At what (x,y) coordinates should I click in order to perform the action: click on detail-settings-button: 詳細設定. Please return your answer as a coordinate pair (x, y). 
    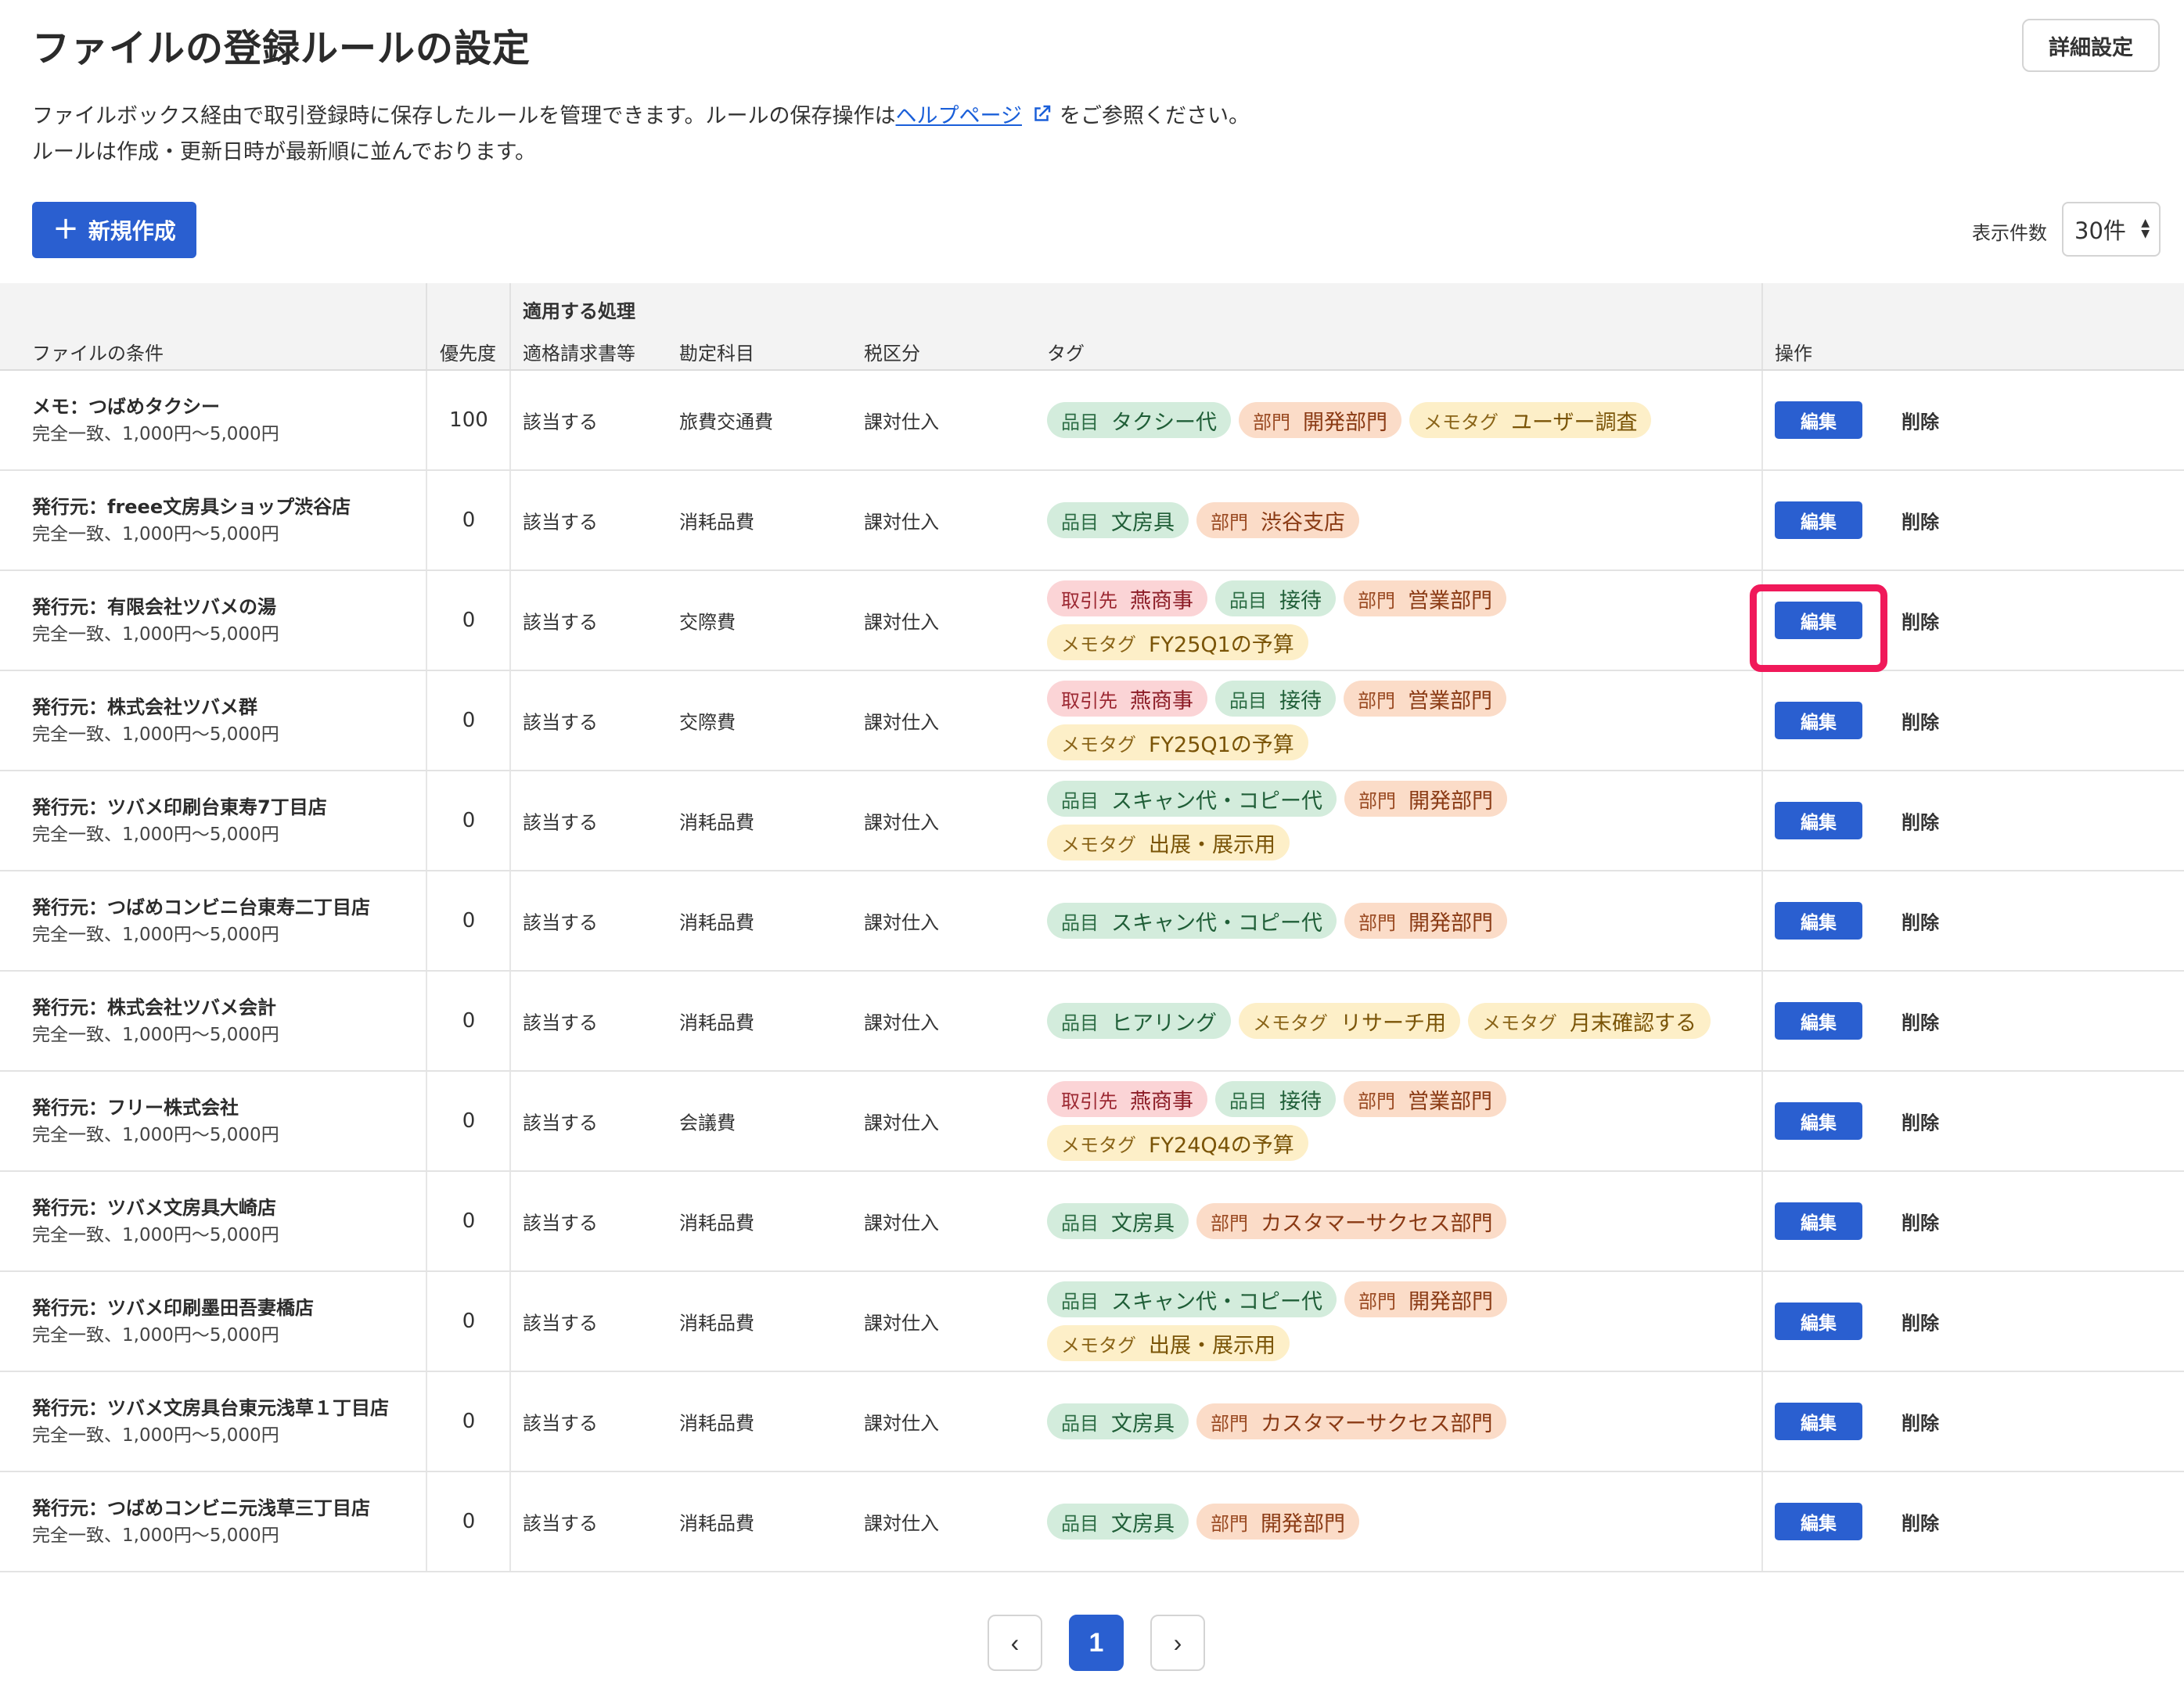
    Looking at the image, I should click on (2091, 45).